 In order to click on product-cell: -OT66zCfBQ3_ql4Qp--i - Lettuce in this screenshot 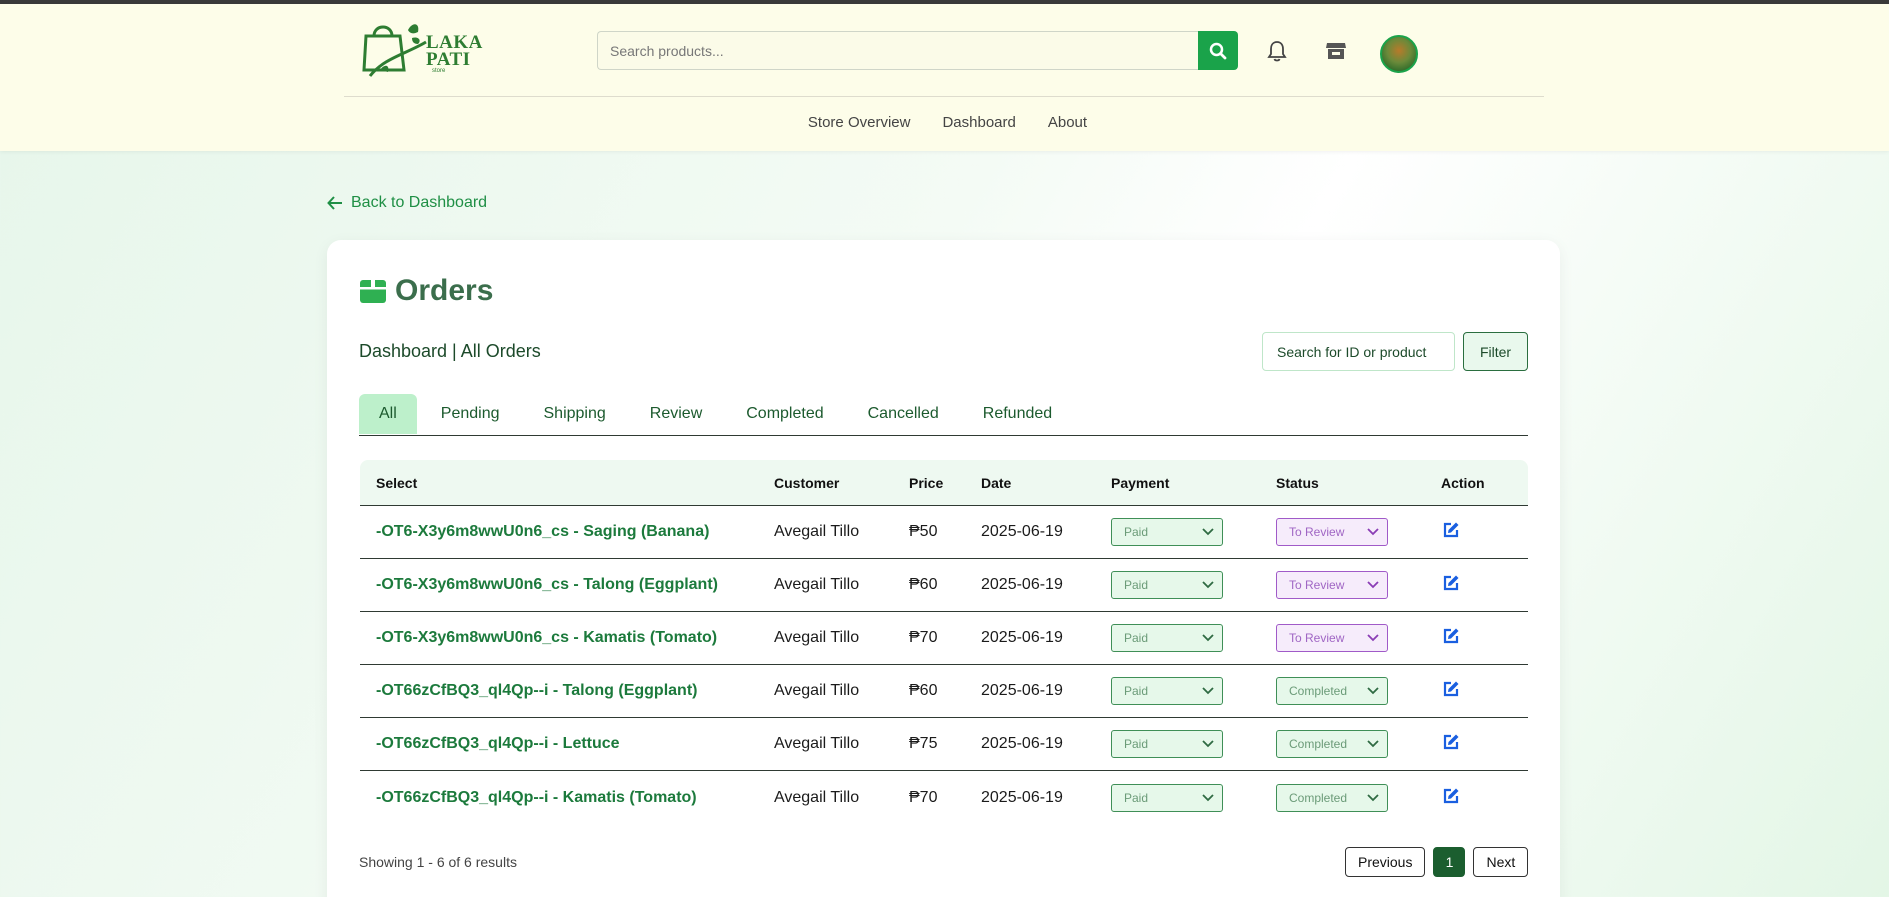, I will do `click(567, 744)`.